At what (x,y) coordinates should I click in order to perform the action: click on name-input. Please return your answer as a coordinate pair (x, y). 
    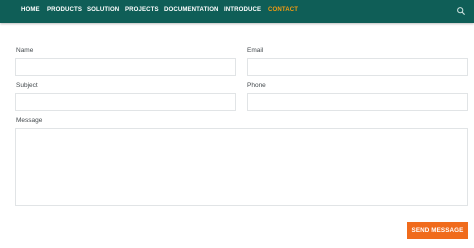
    Looking at the image, I should click on (125, 67).